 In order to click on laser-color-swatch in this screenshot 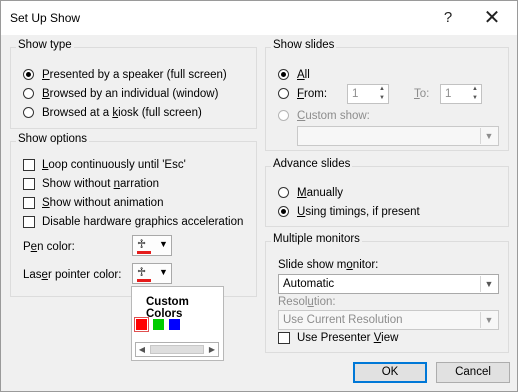, I will do `click(144, 280)`.